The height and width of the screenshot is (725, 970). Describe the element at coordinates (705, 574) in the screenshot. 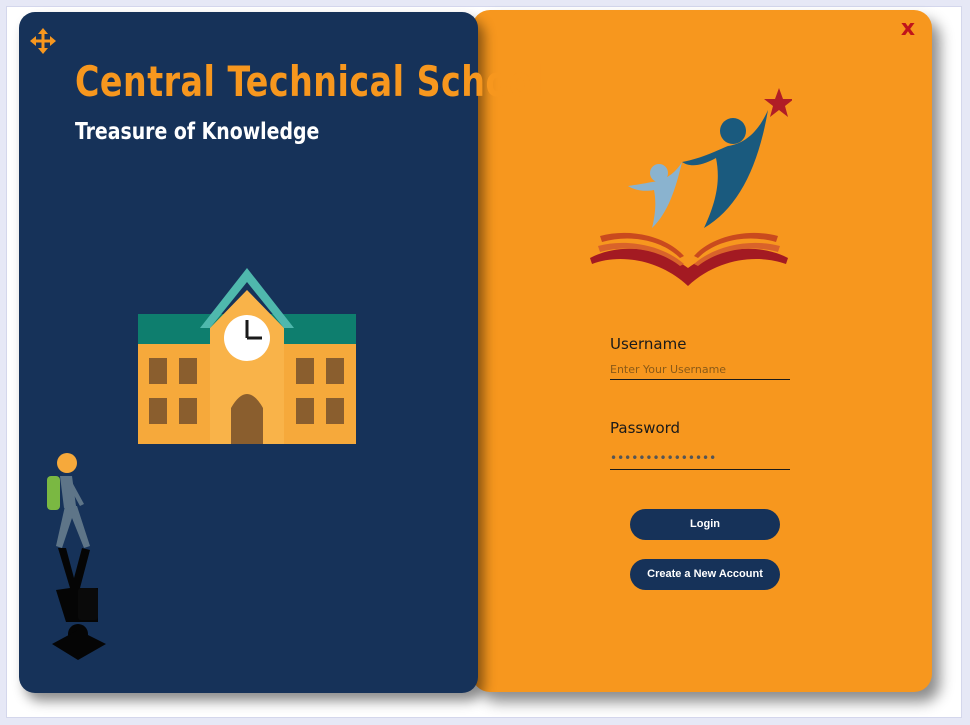

I see `create-account-button: Create a New Account` at that location.